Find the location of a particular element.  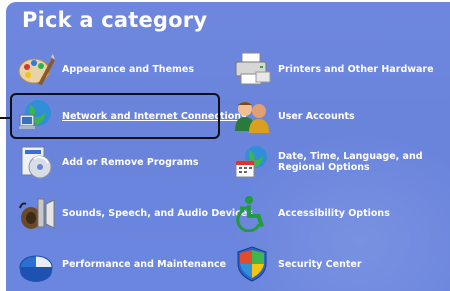

category-label: User Accounts is located at coordinates (316, 116).